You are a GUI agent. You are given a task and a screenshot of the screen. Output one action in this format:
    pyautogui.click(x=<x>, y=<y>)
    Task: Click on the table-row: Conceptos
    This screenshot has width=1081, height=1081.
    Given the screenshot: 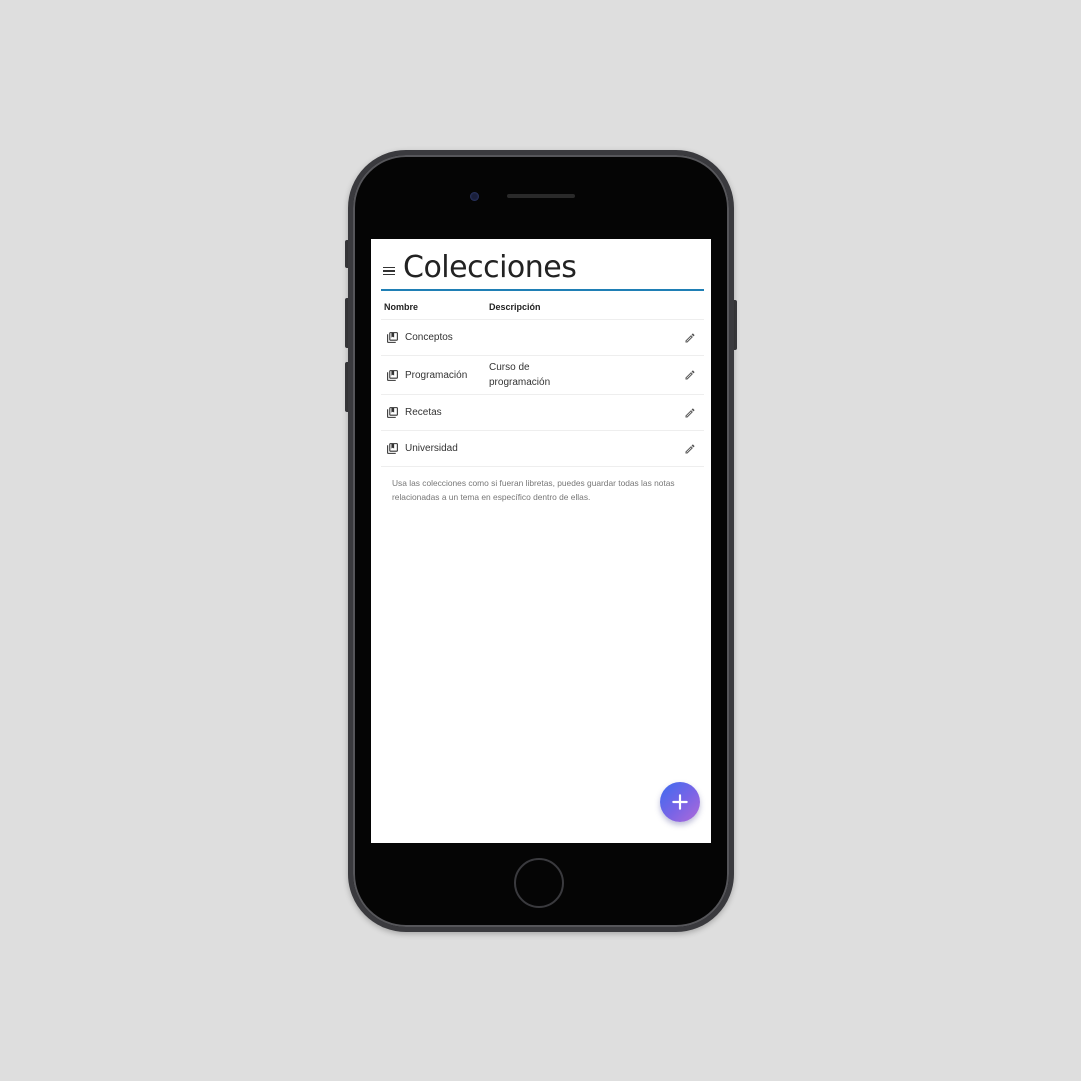 What is the action you would take?
    pyautogui.click(x=542, y=338)
    